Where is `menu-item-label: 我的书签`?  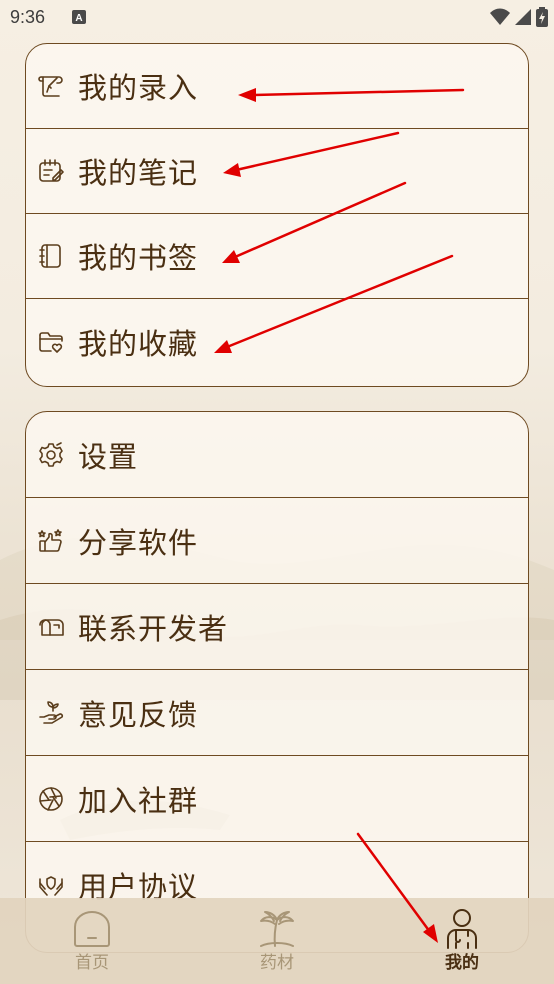
menu-item-label: 我的书签 is located at coordinates (138, 258).